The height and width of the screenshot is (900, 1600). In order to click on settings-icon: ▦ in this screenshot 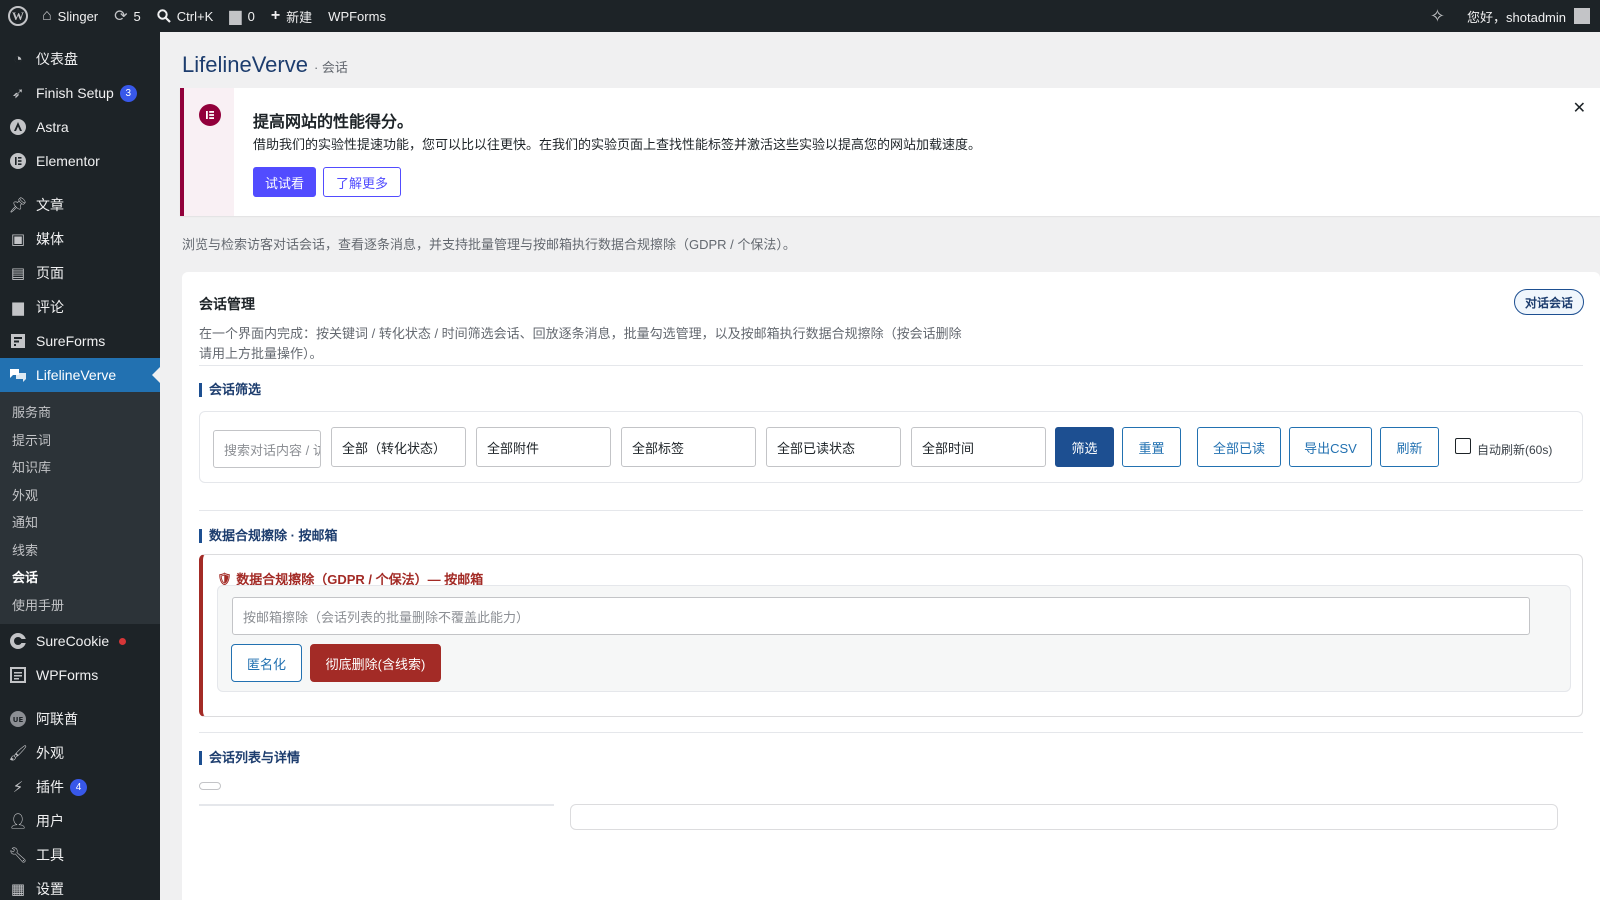, I will do `click(18, 889)`.